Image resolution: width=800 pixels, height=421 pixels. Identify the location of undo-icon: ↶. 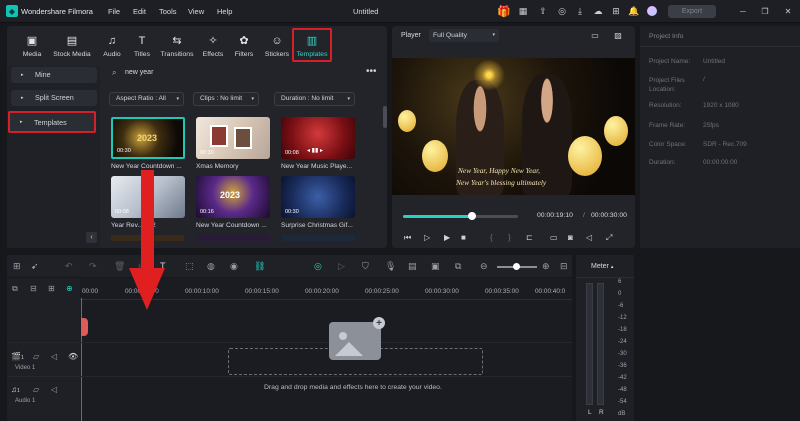
(69, 266).